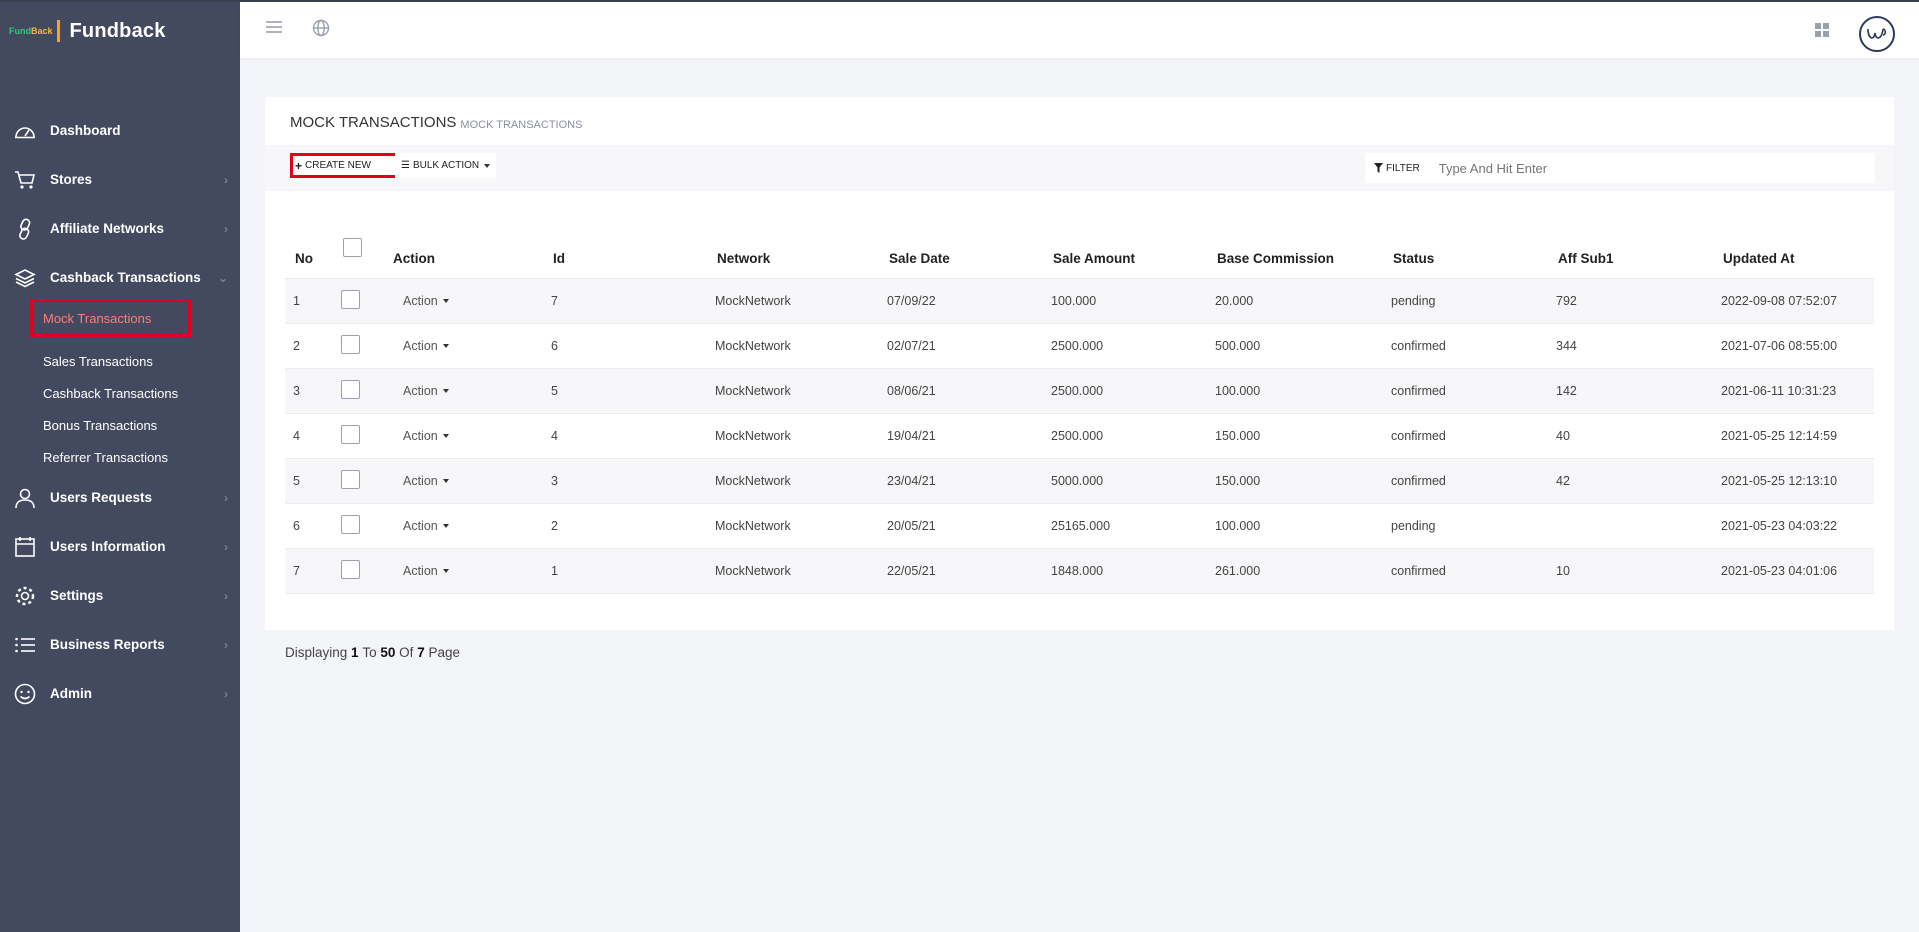 This screenshot has height=932, width=1919. What do you see at coordinates (316, 652) in the screenshot?
I see `footer-prefix: Displaying` at bounding box center [316, 652].